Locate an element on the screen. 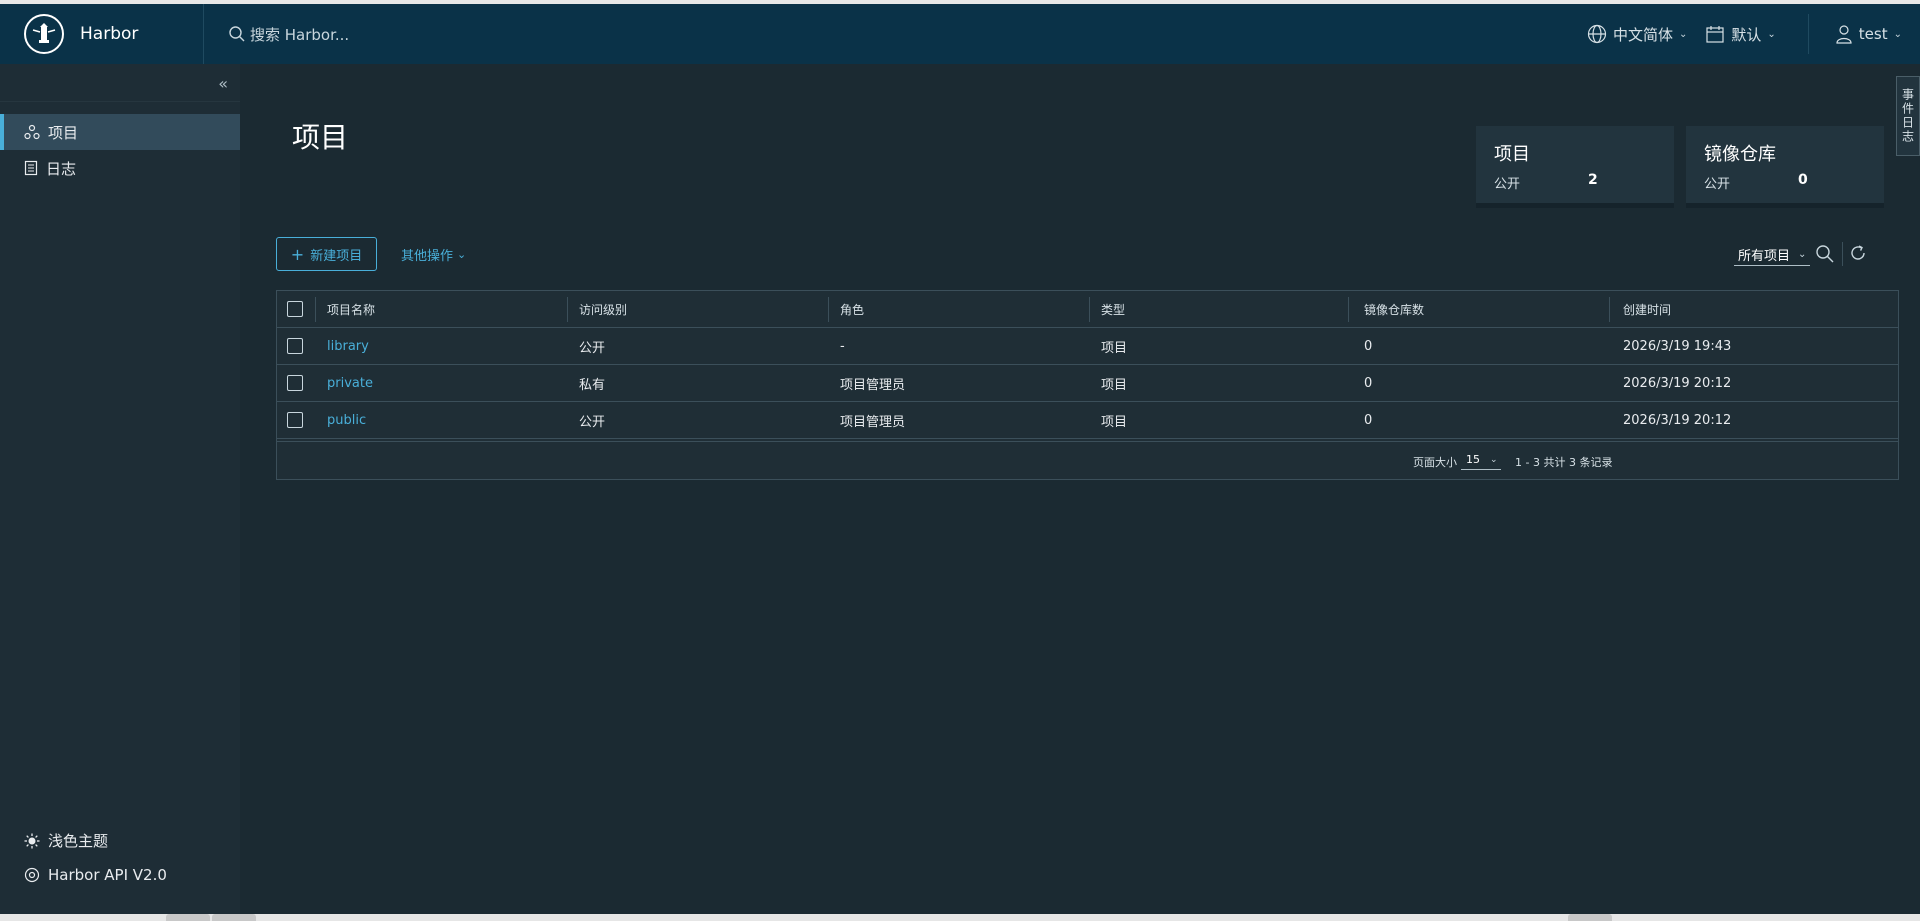 The image size is (1920, 921). new-project-button: + 新建项目 is located at coordinates (326, 254).